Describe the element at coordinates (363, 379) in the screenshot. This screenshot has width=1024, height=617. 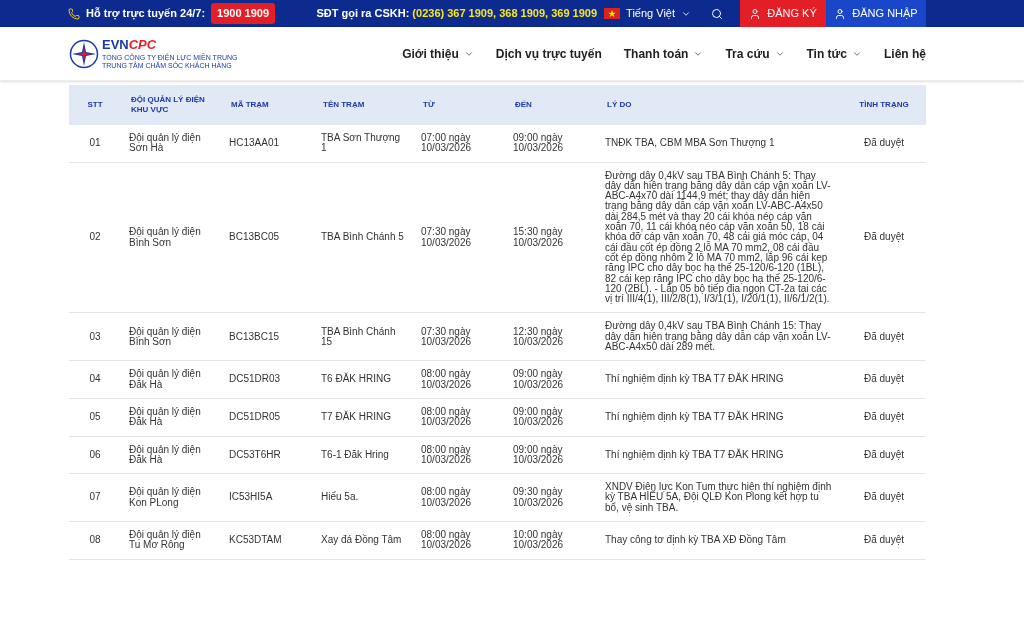
I see `station-name: T6 ĐĂK HRING` at that location.